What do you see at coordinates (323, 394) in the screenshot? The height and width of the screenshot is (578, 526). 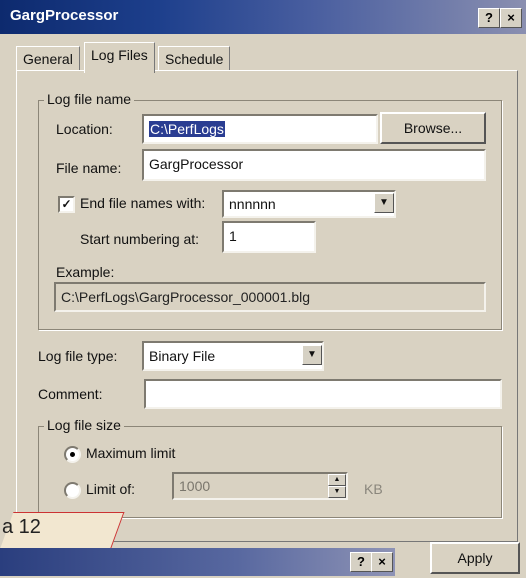 I see `comment-input` at bounding box center [323, 394].